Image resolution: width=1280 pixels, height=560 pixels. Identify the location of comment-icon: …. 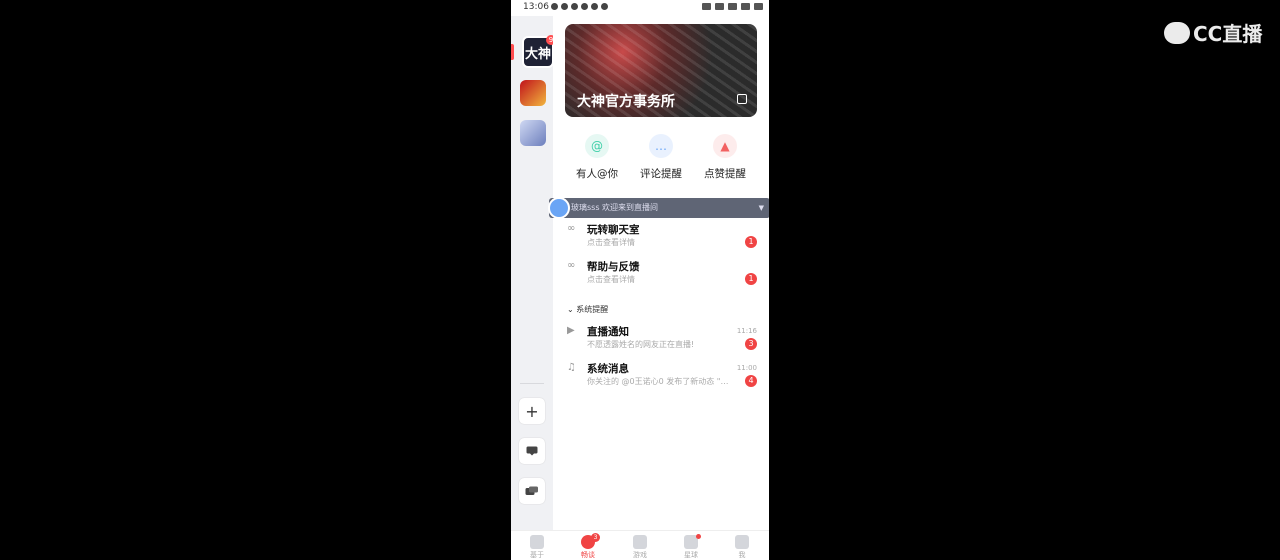
(661, 146).